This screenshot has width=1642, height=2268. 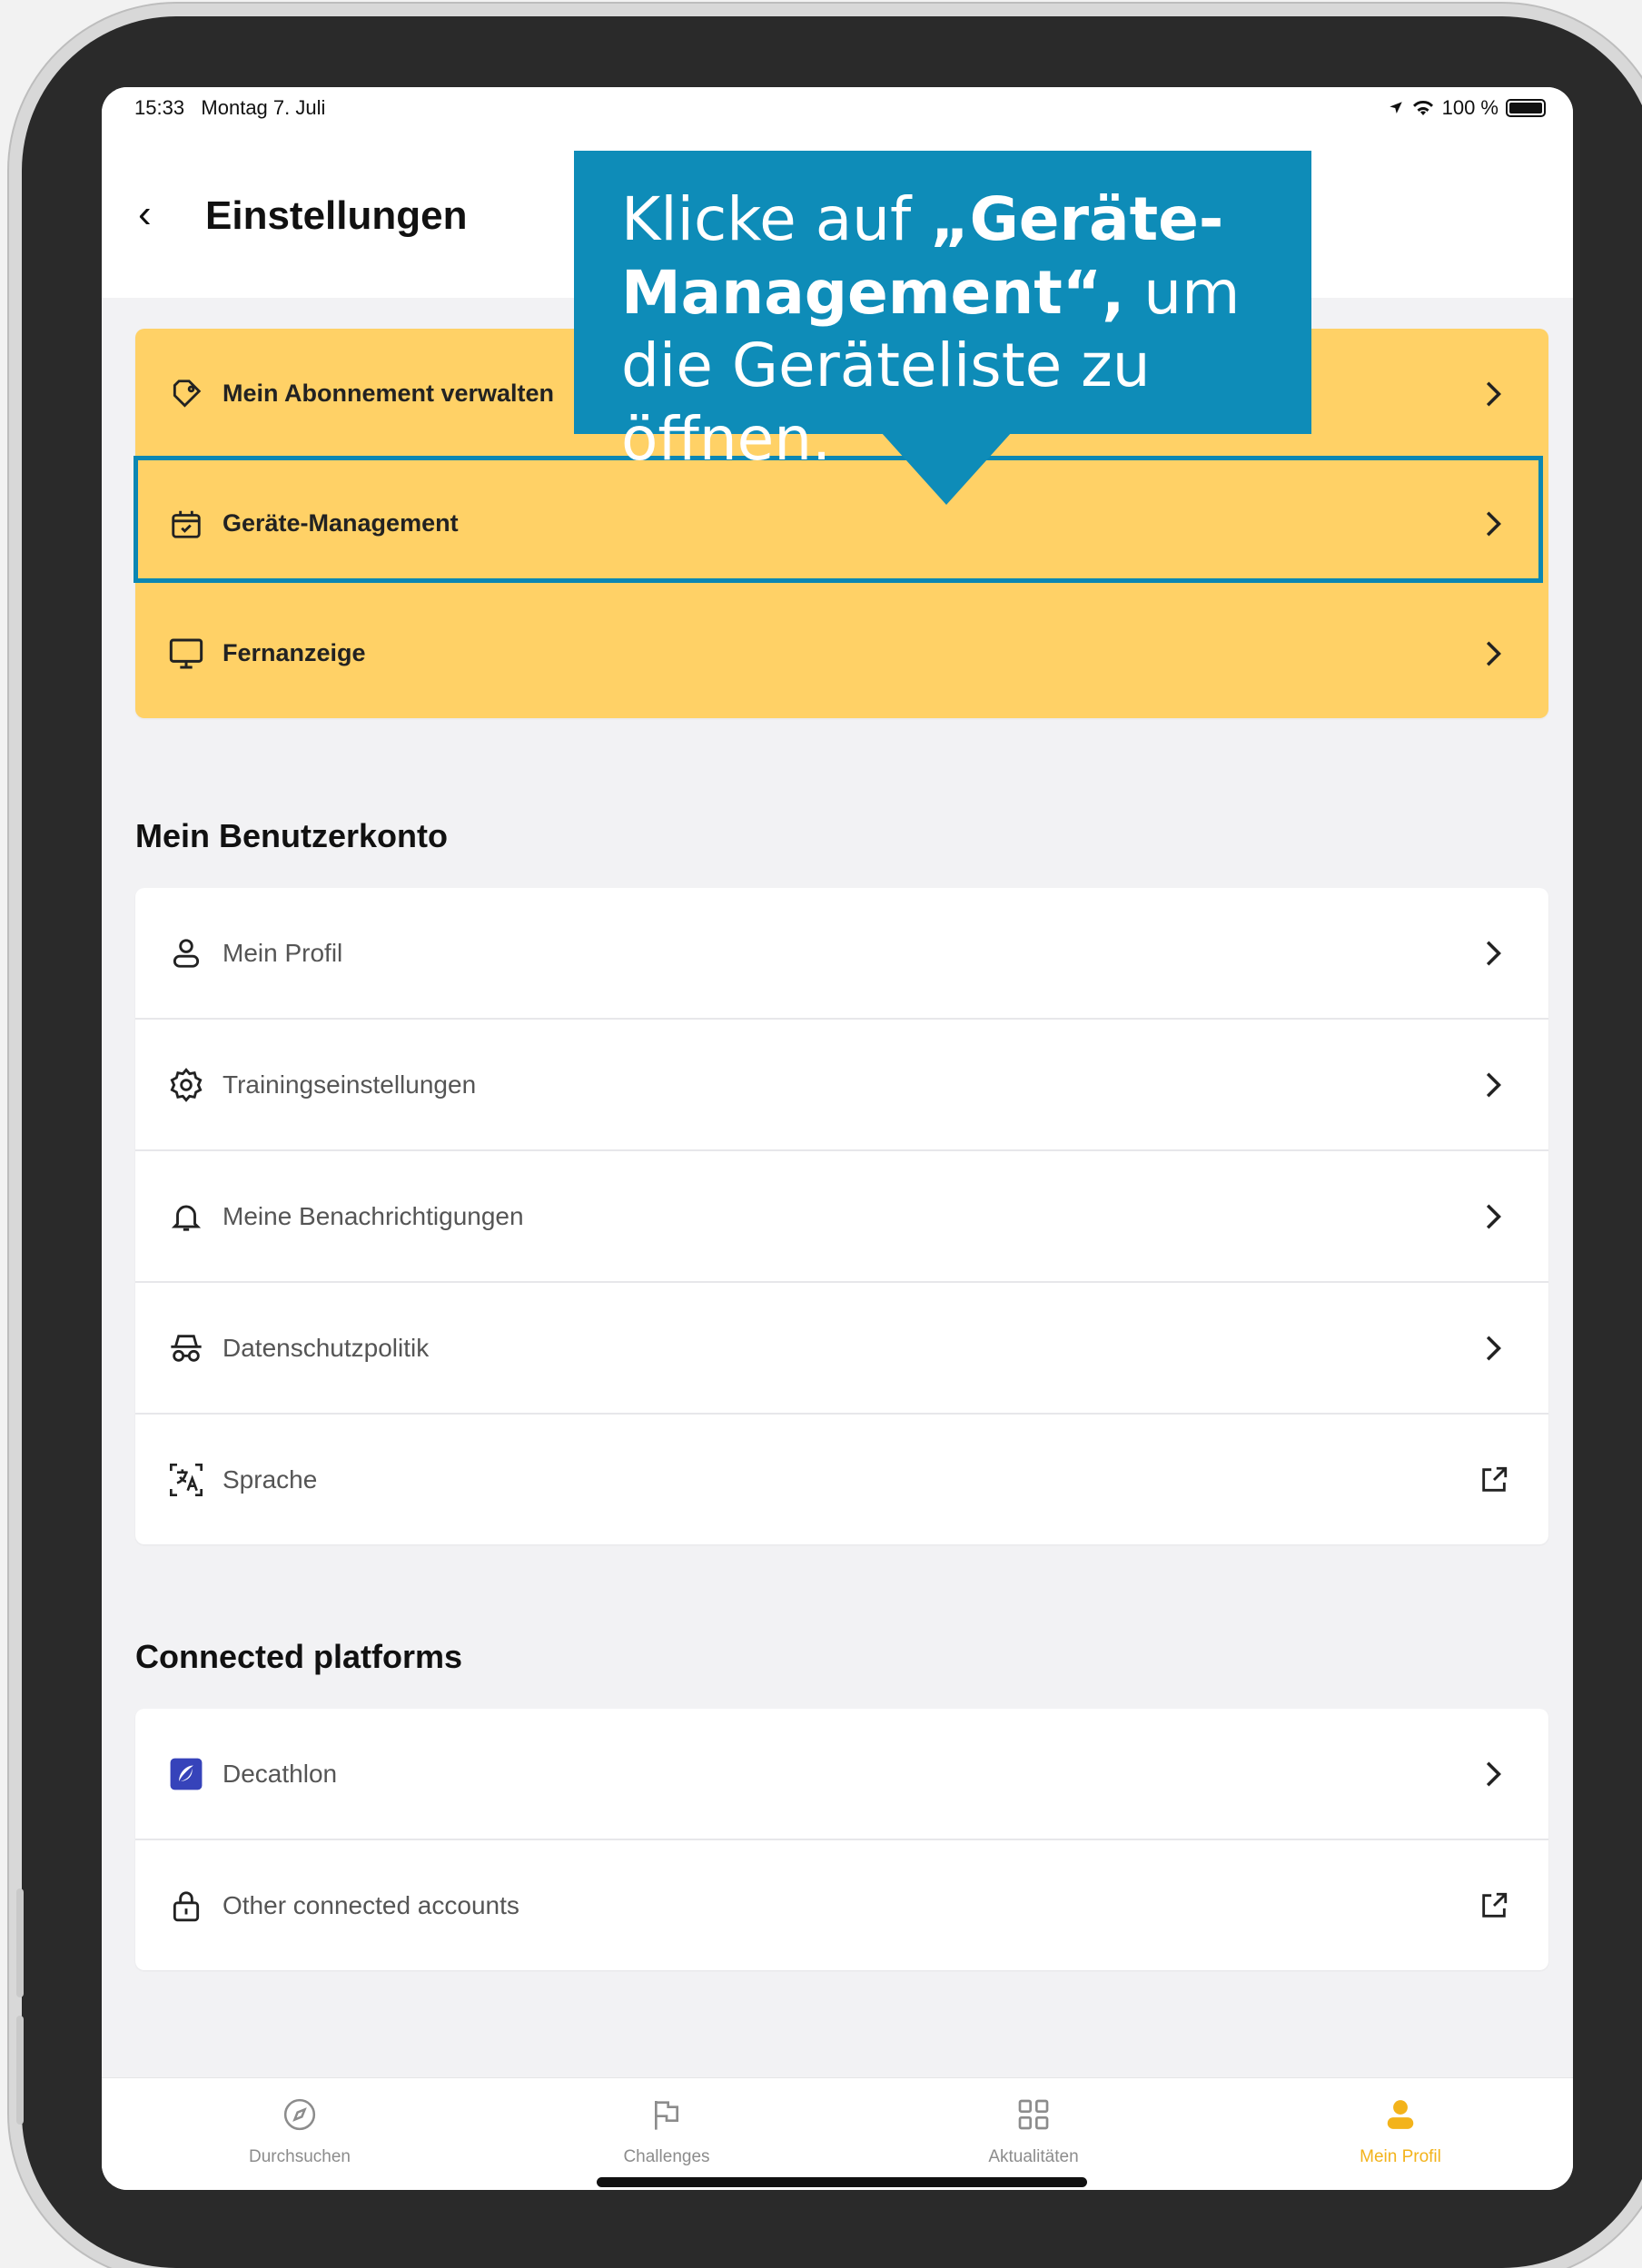 What do you see at coordinates (186, 654) in the screenshot?
I see `monitor-icon` at bounding box center [186, 654].